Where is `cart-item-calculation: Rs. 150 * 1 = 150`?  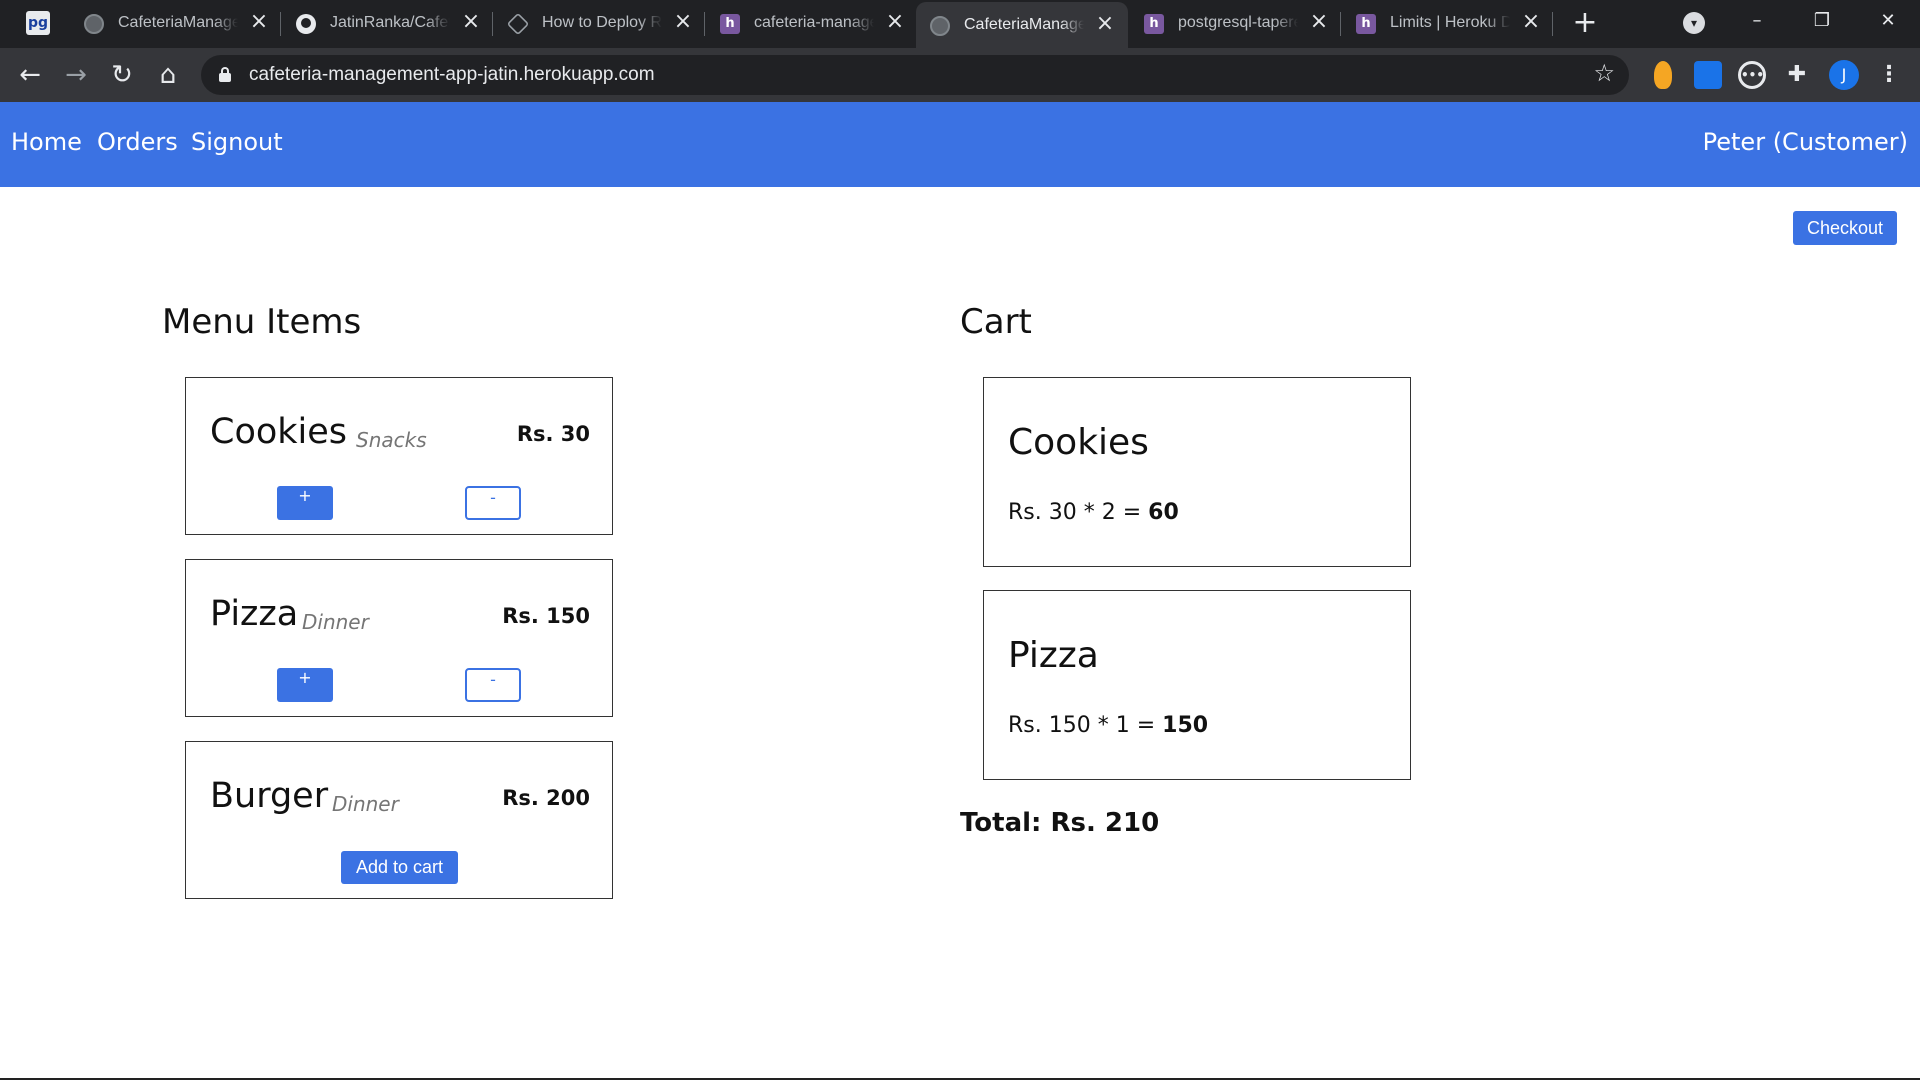 cart-item-calculation: Rs. 150 * 1 = 150 is located at coordinates (1108, 725).